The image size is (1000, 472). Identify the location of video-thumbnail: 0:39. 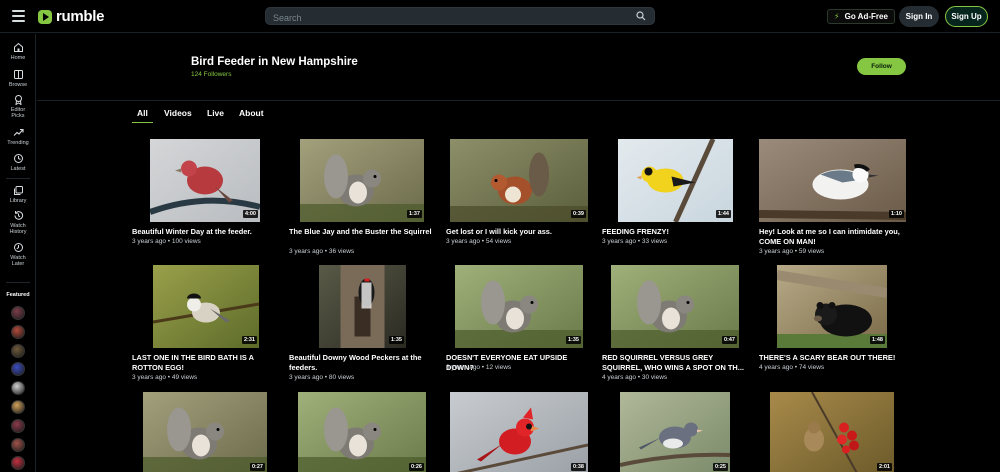
(519, 180).